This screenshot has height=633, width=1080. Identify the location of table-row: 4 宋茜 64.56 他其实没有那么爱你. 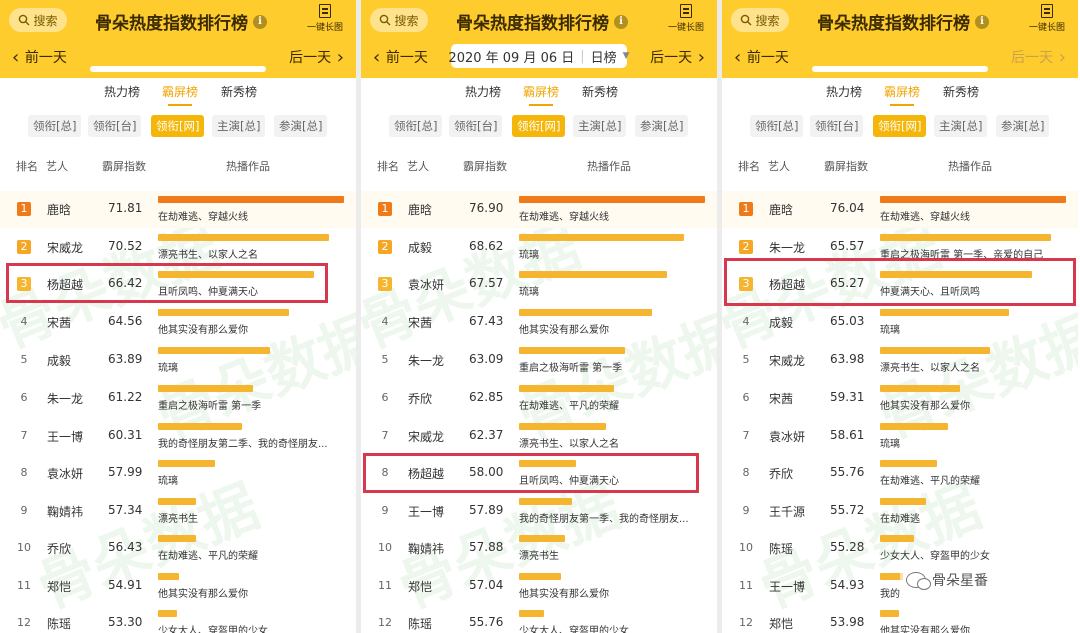
(178, 322).